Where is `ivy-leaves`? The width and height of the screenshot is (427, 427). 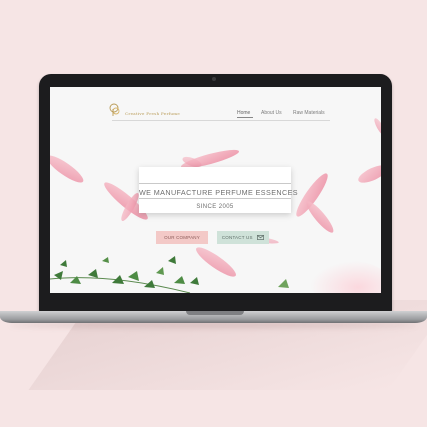 ivy-leaves is located at coordinates (169, 274).